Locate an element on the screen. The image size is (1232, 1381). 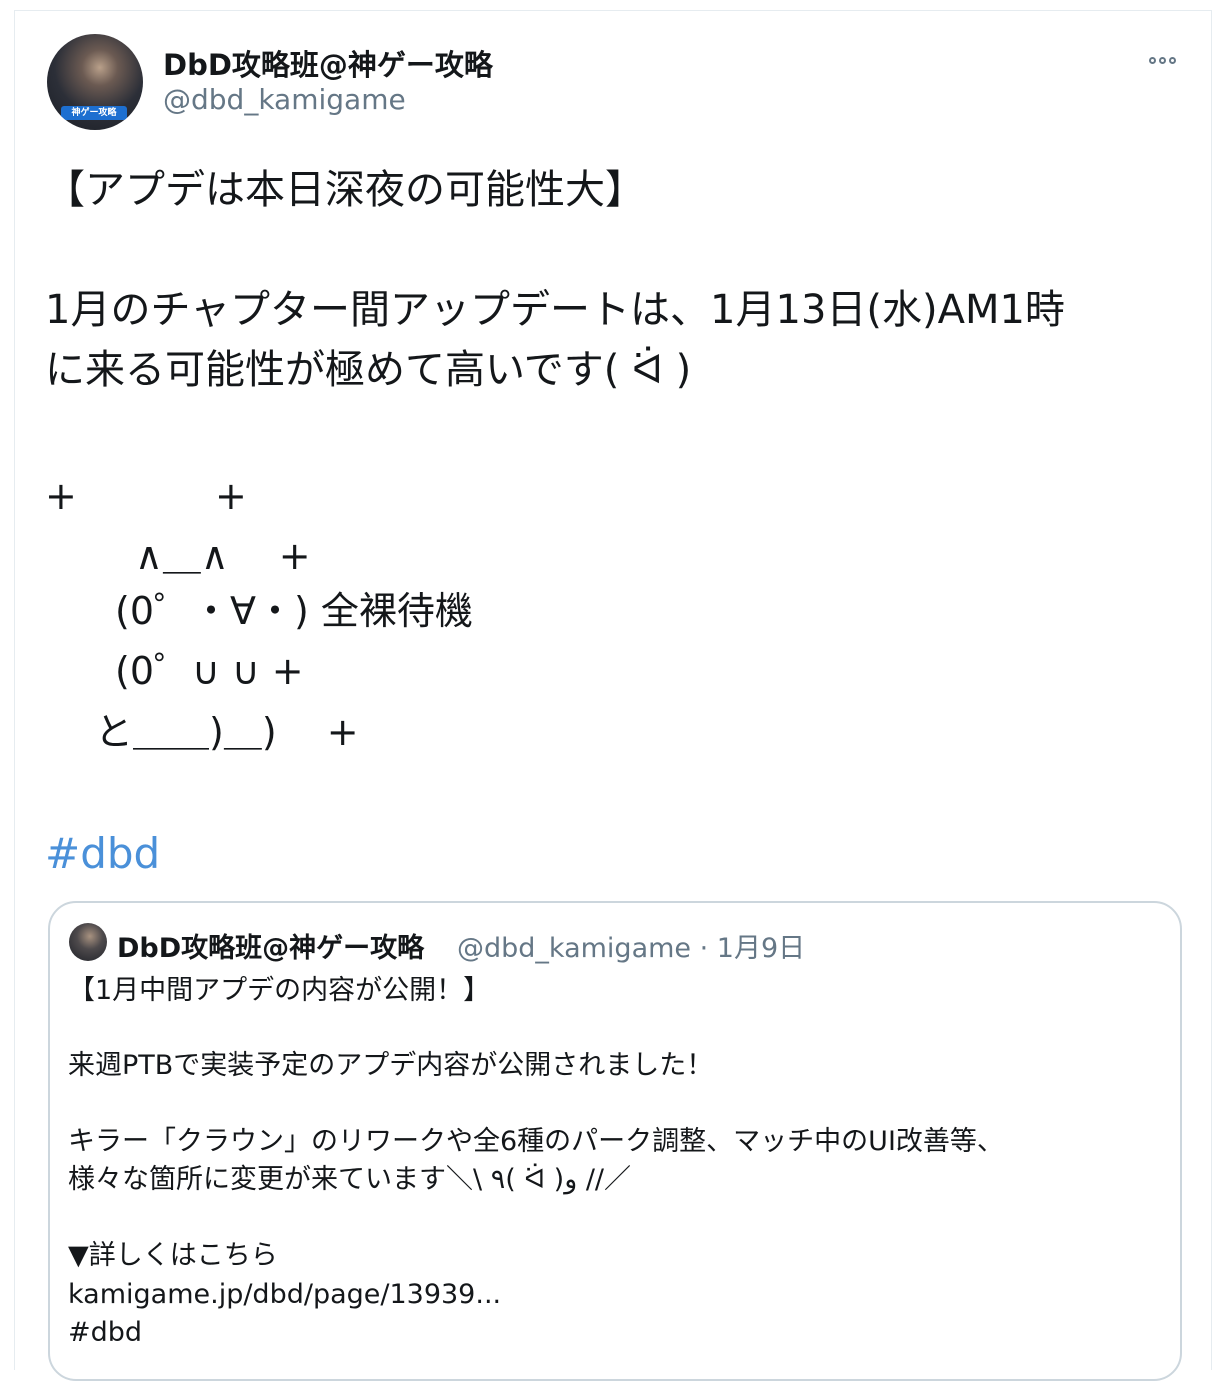
more-options-icon is located at coordinates (1162, 60).